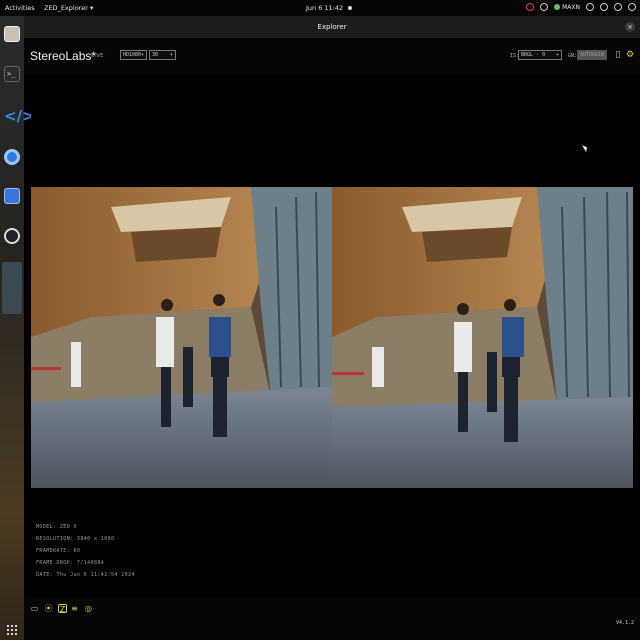 The image size is (640, 640). Describe the element at coordinates (573, 56) in the screenshot. I see `gain-label: GN:` at that location.